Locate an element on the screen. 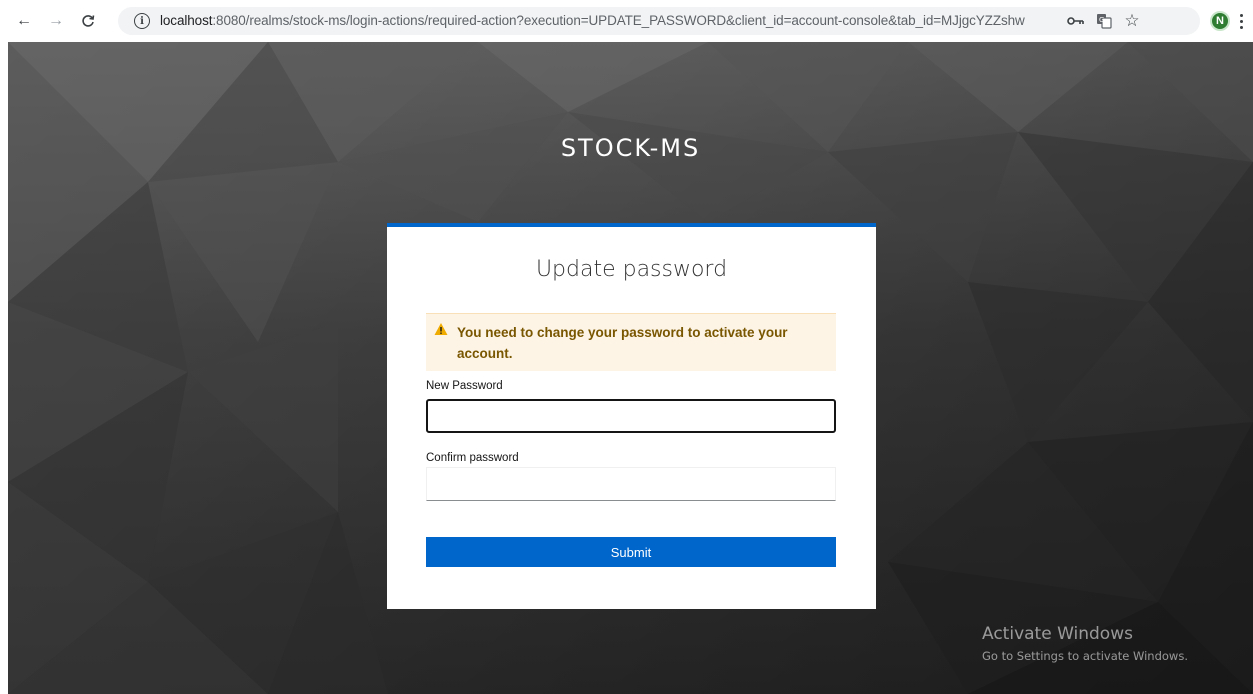  new-password-input is located at coordinates (631, 416).